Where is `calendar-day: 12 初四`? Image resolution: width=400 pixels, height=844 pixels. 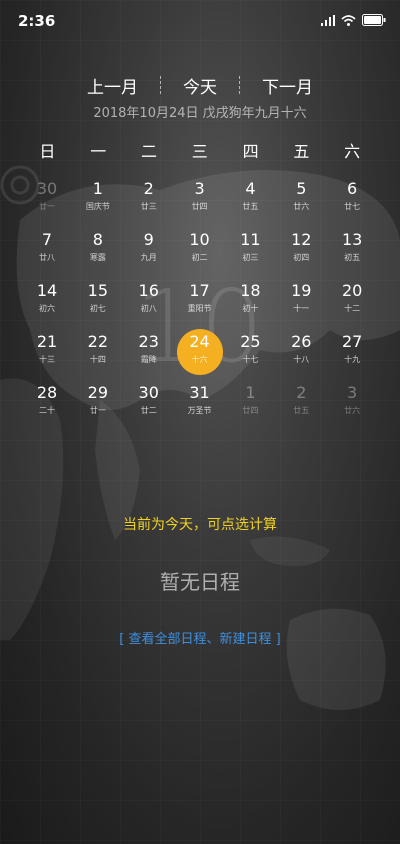
calendar-day: 12 初四 is located at coordinates (301, 252).